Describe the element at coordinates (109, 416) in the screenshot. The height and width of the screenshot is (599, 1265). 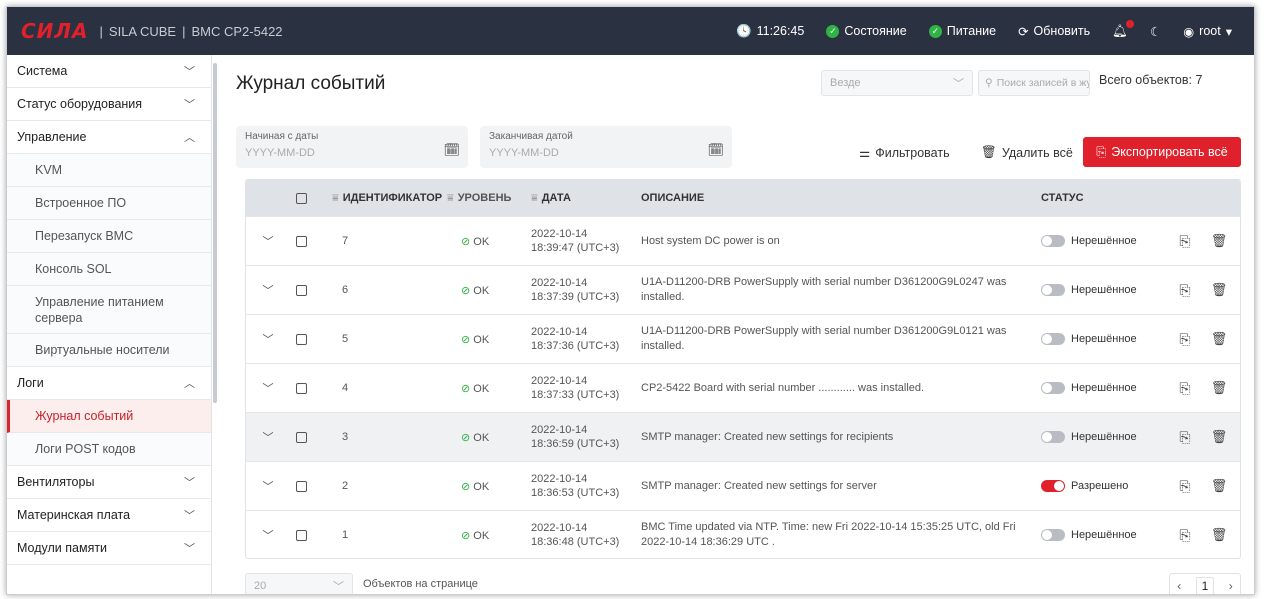
I see `sidebar-item-event-log: Журнал событий` at that location.